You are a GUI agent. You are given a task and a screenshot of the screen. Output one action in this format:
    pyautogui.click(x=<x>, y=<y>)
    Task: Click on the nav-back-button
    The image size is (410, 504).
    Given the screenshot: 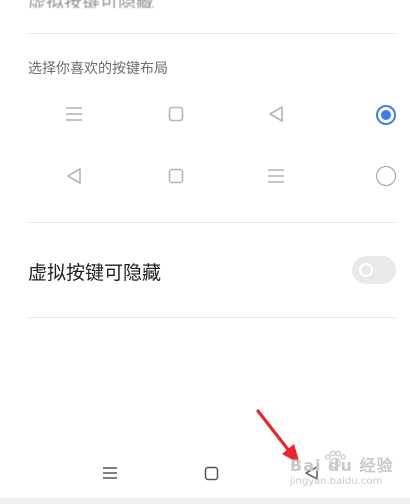 What is the action you would take?
    pyautogui.click(x=311, y=473)
    